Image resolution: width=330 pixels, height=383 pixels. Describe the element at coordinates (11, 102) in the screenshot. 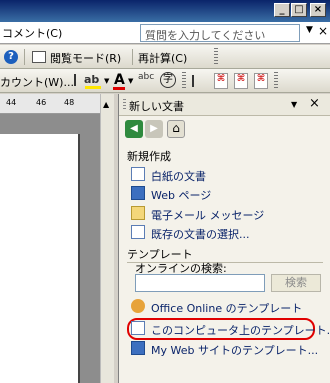

I see `ruler-tick: 44` at that location.